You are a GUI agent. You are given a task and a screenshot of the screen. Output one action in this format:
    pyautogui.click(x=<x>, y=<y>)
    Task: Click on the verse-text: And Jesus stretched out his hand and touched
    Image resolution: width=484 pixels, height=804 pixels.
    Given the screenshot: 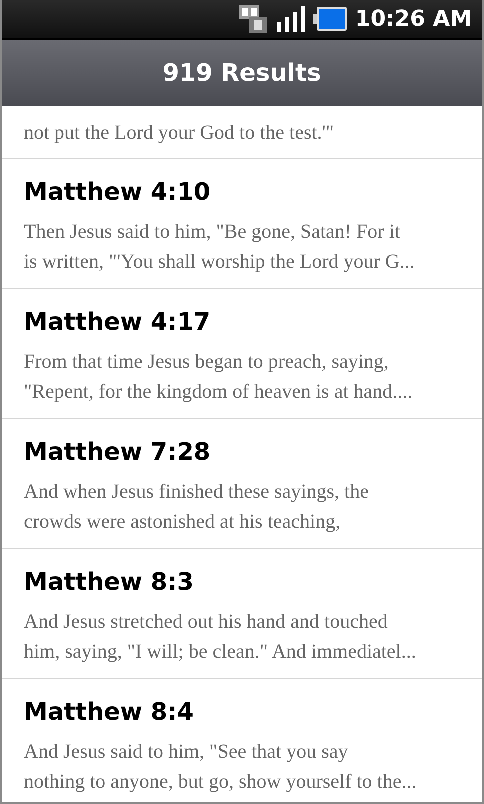 What is the action you would take?
    pyautogui.click(x=206, y=622)
    